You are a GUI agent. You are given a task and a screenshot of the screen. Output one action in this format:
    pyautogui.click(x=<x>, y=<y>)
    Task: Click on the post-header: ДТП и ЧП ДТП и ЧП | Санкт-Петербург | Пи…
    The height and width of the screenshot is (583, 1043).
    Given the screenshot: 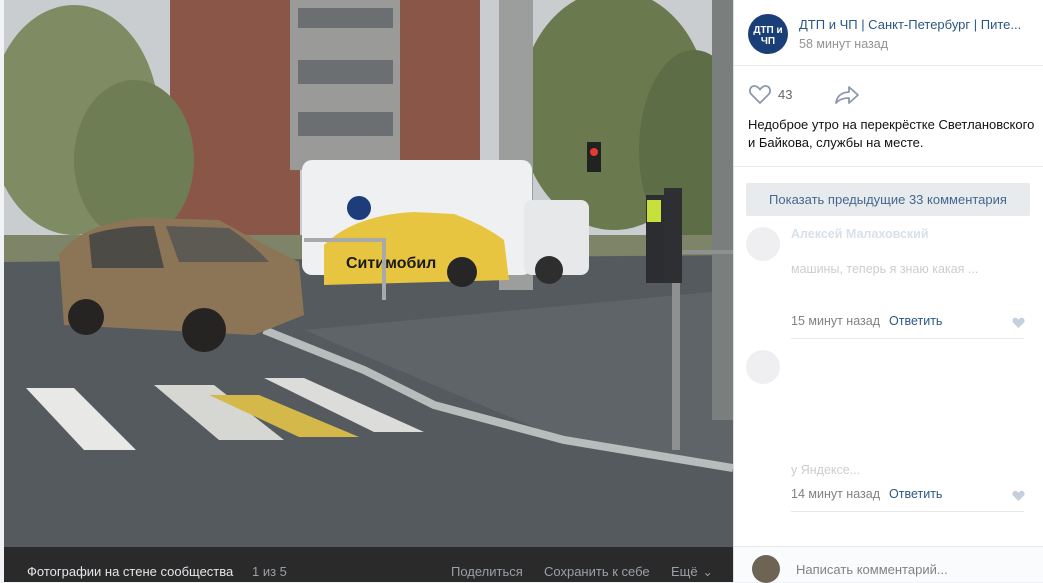 What is the action you would take?
    pyautogui.click(x=888, y=33)
    